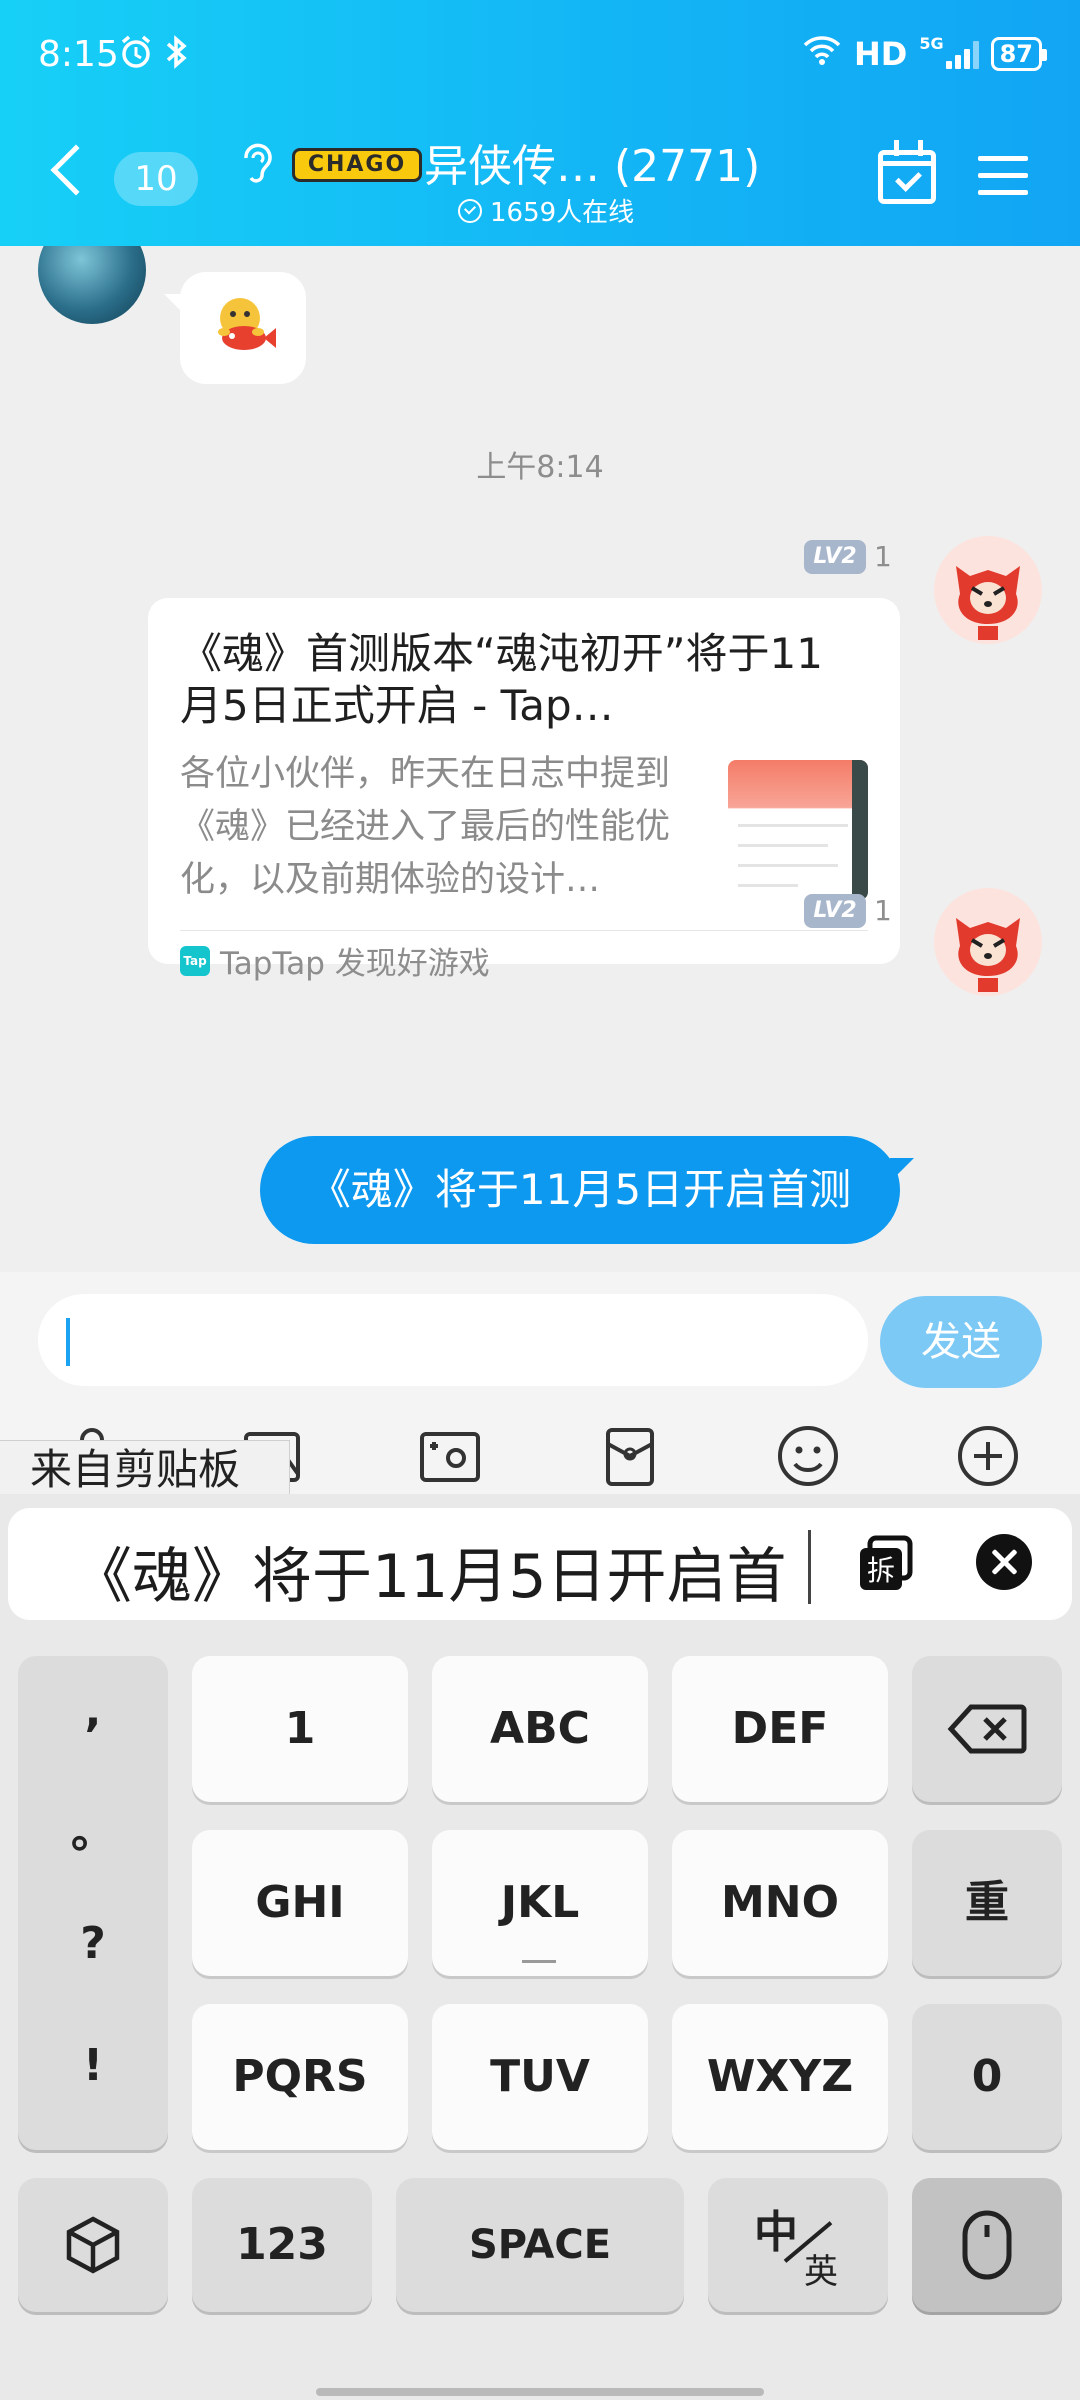 This screenshot has height=2400, width=1080. Describe the element at coordinates (780, 1903) in the screenshot. I see `key-mno: MNO` at that location.